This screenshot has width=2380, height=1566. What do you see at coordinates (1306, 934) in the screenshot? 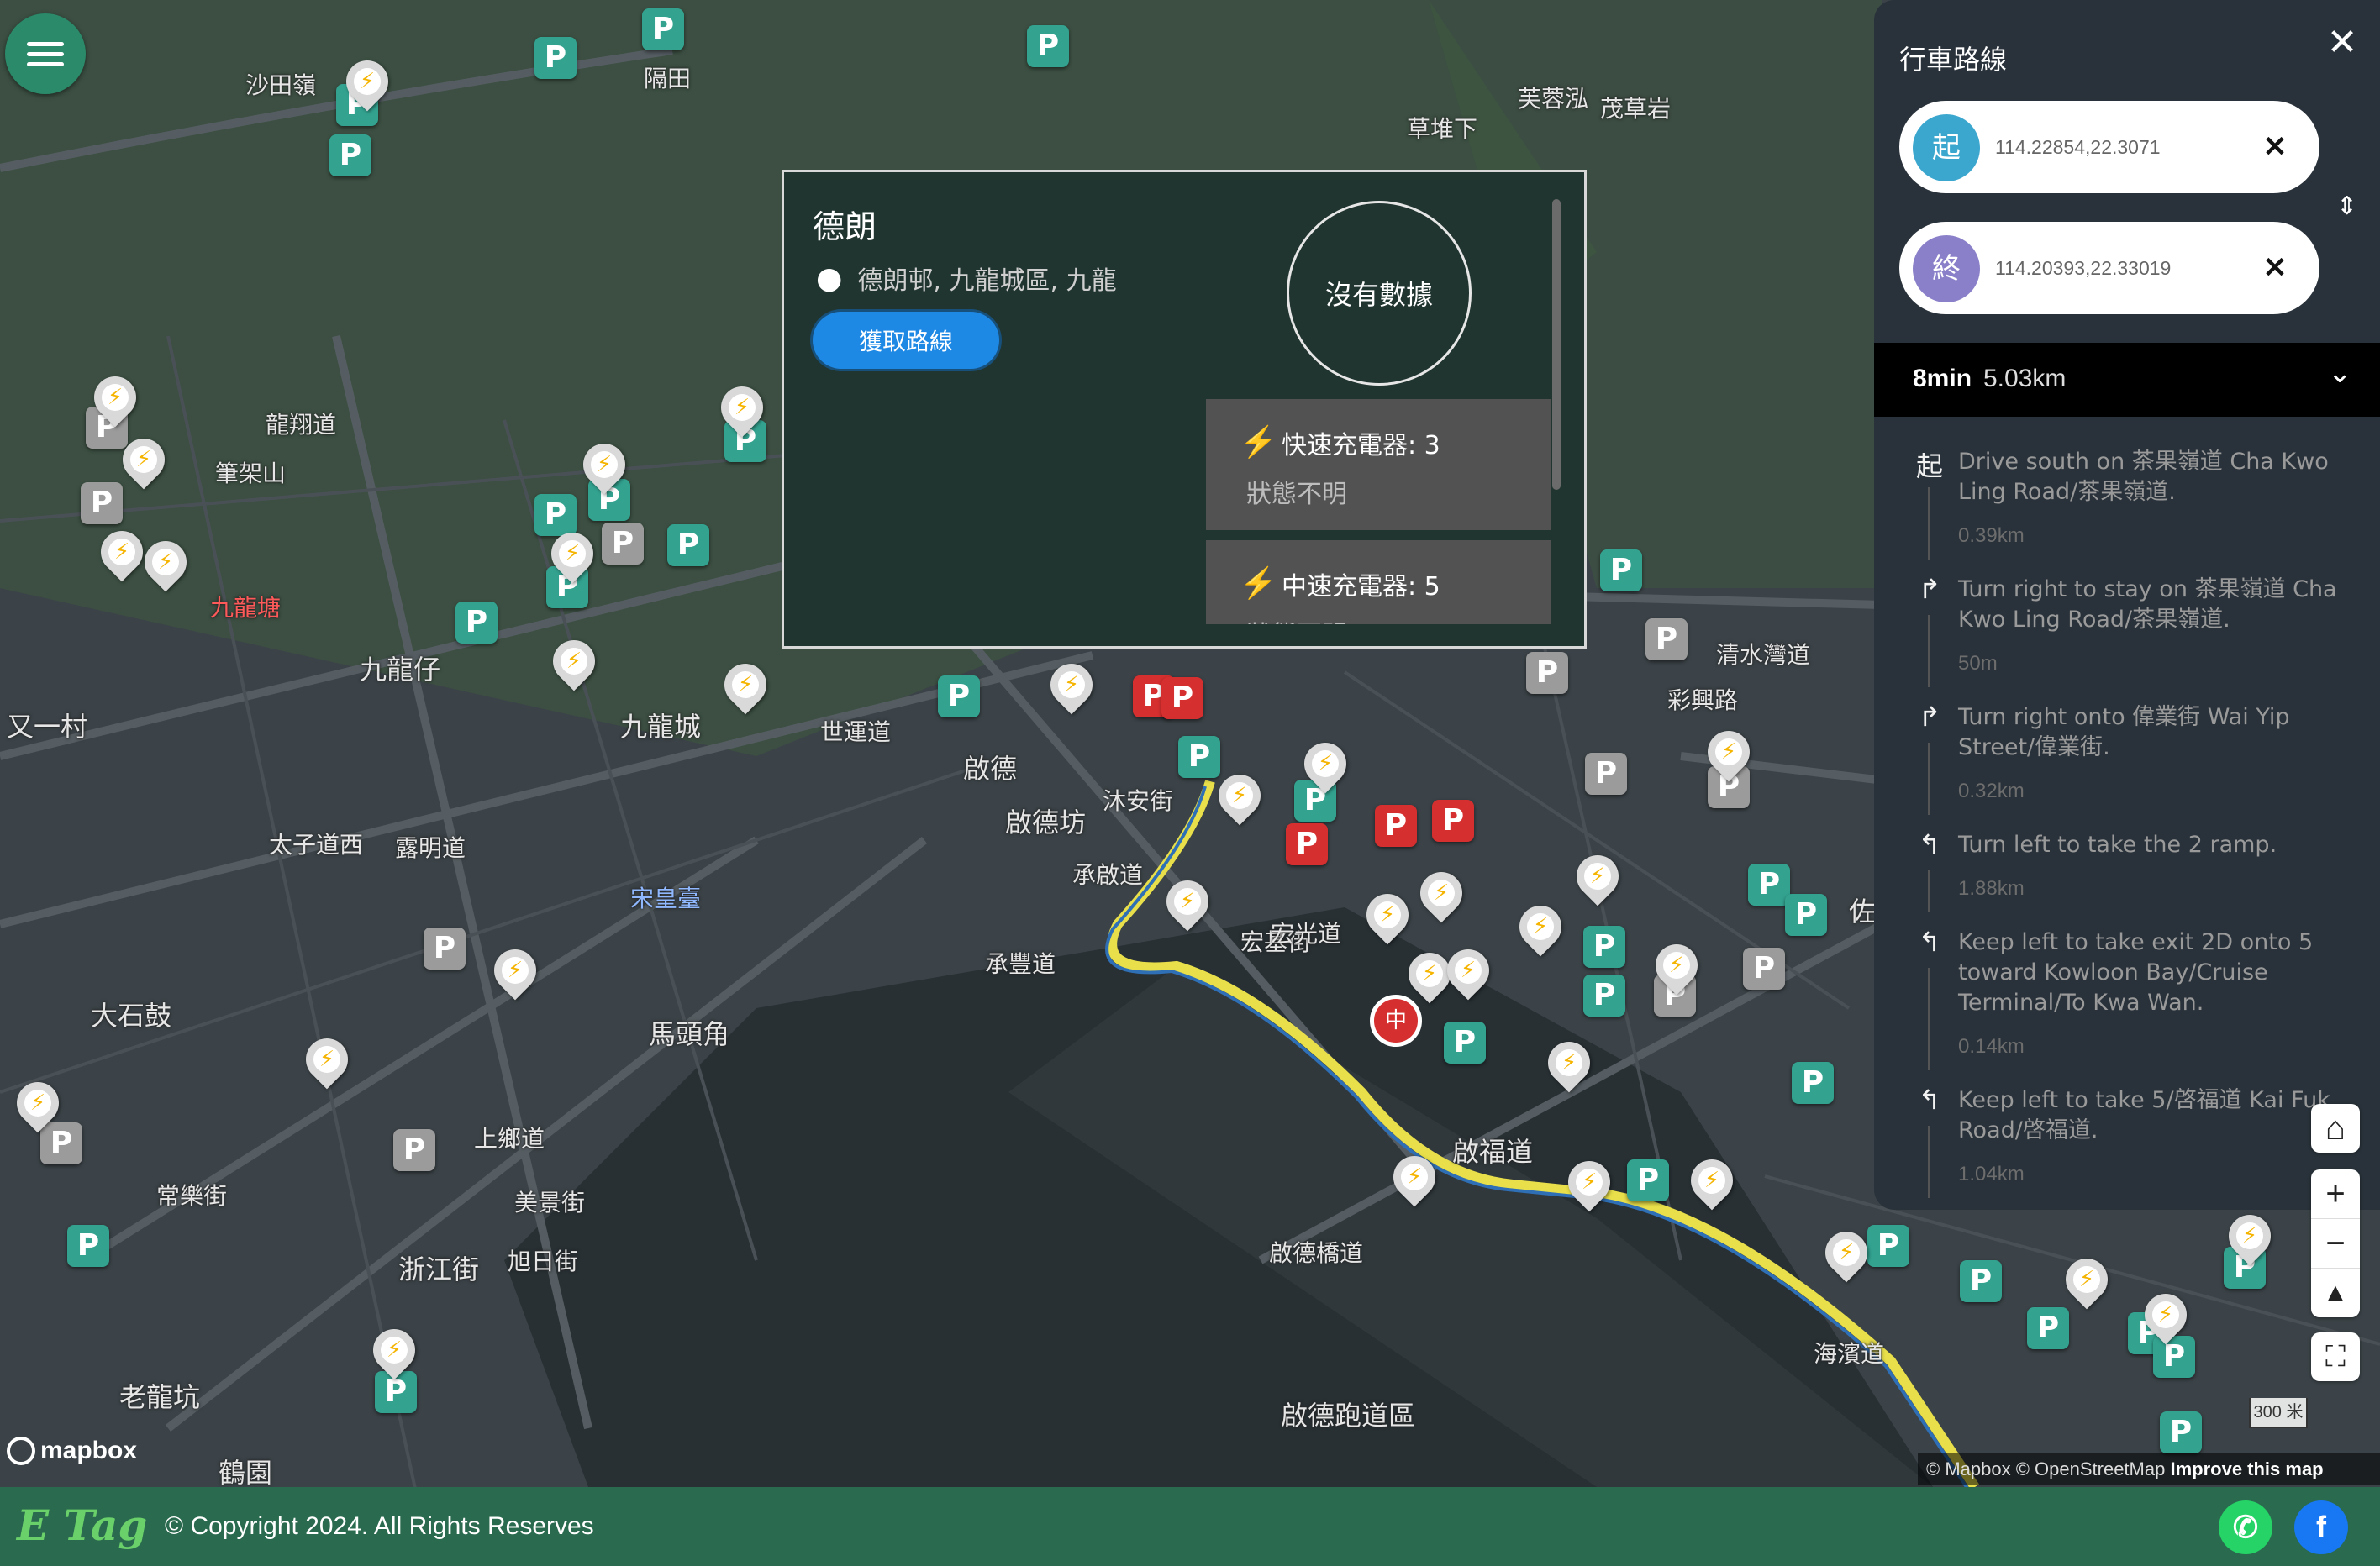
I see `place-label: 宏光道` at bounding box center [1306, 934].